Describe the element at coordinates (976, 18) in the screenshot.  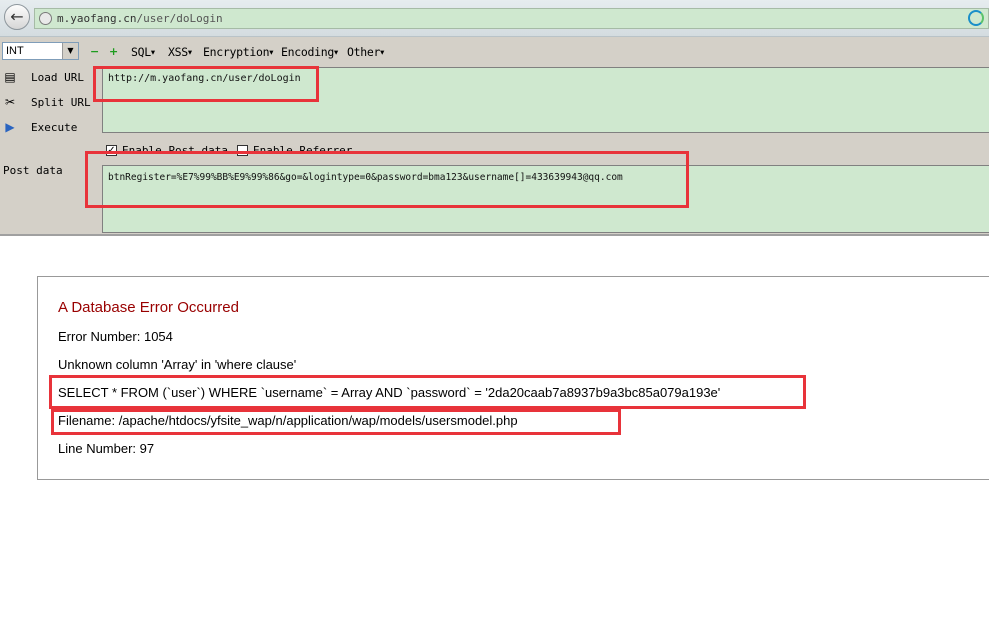
I see `browser-brand-icon` at that location.